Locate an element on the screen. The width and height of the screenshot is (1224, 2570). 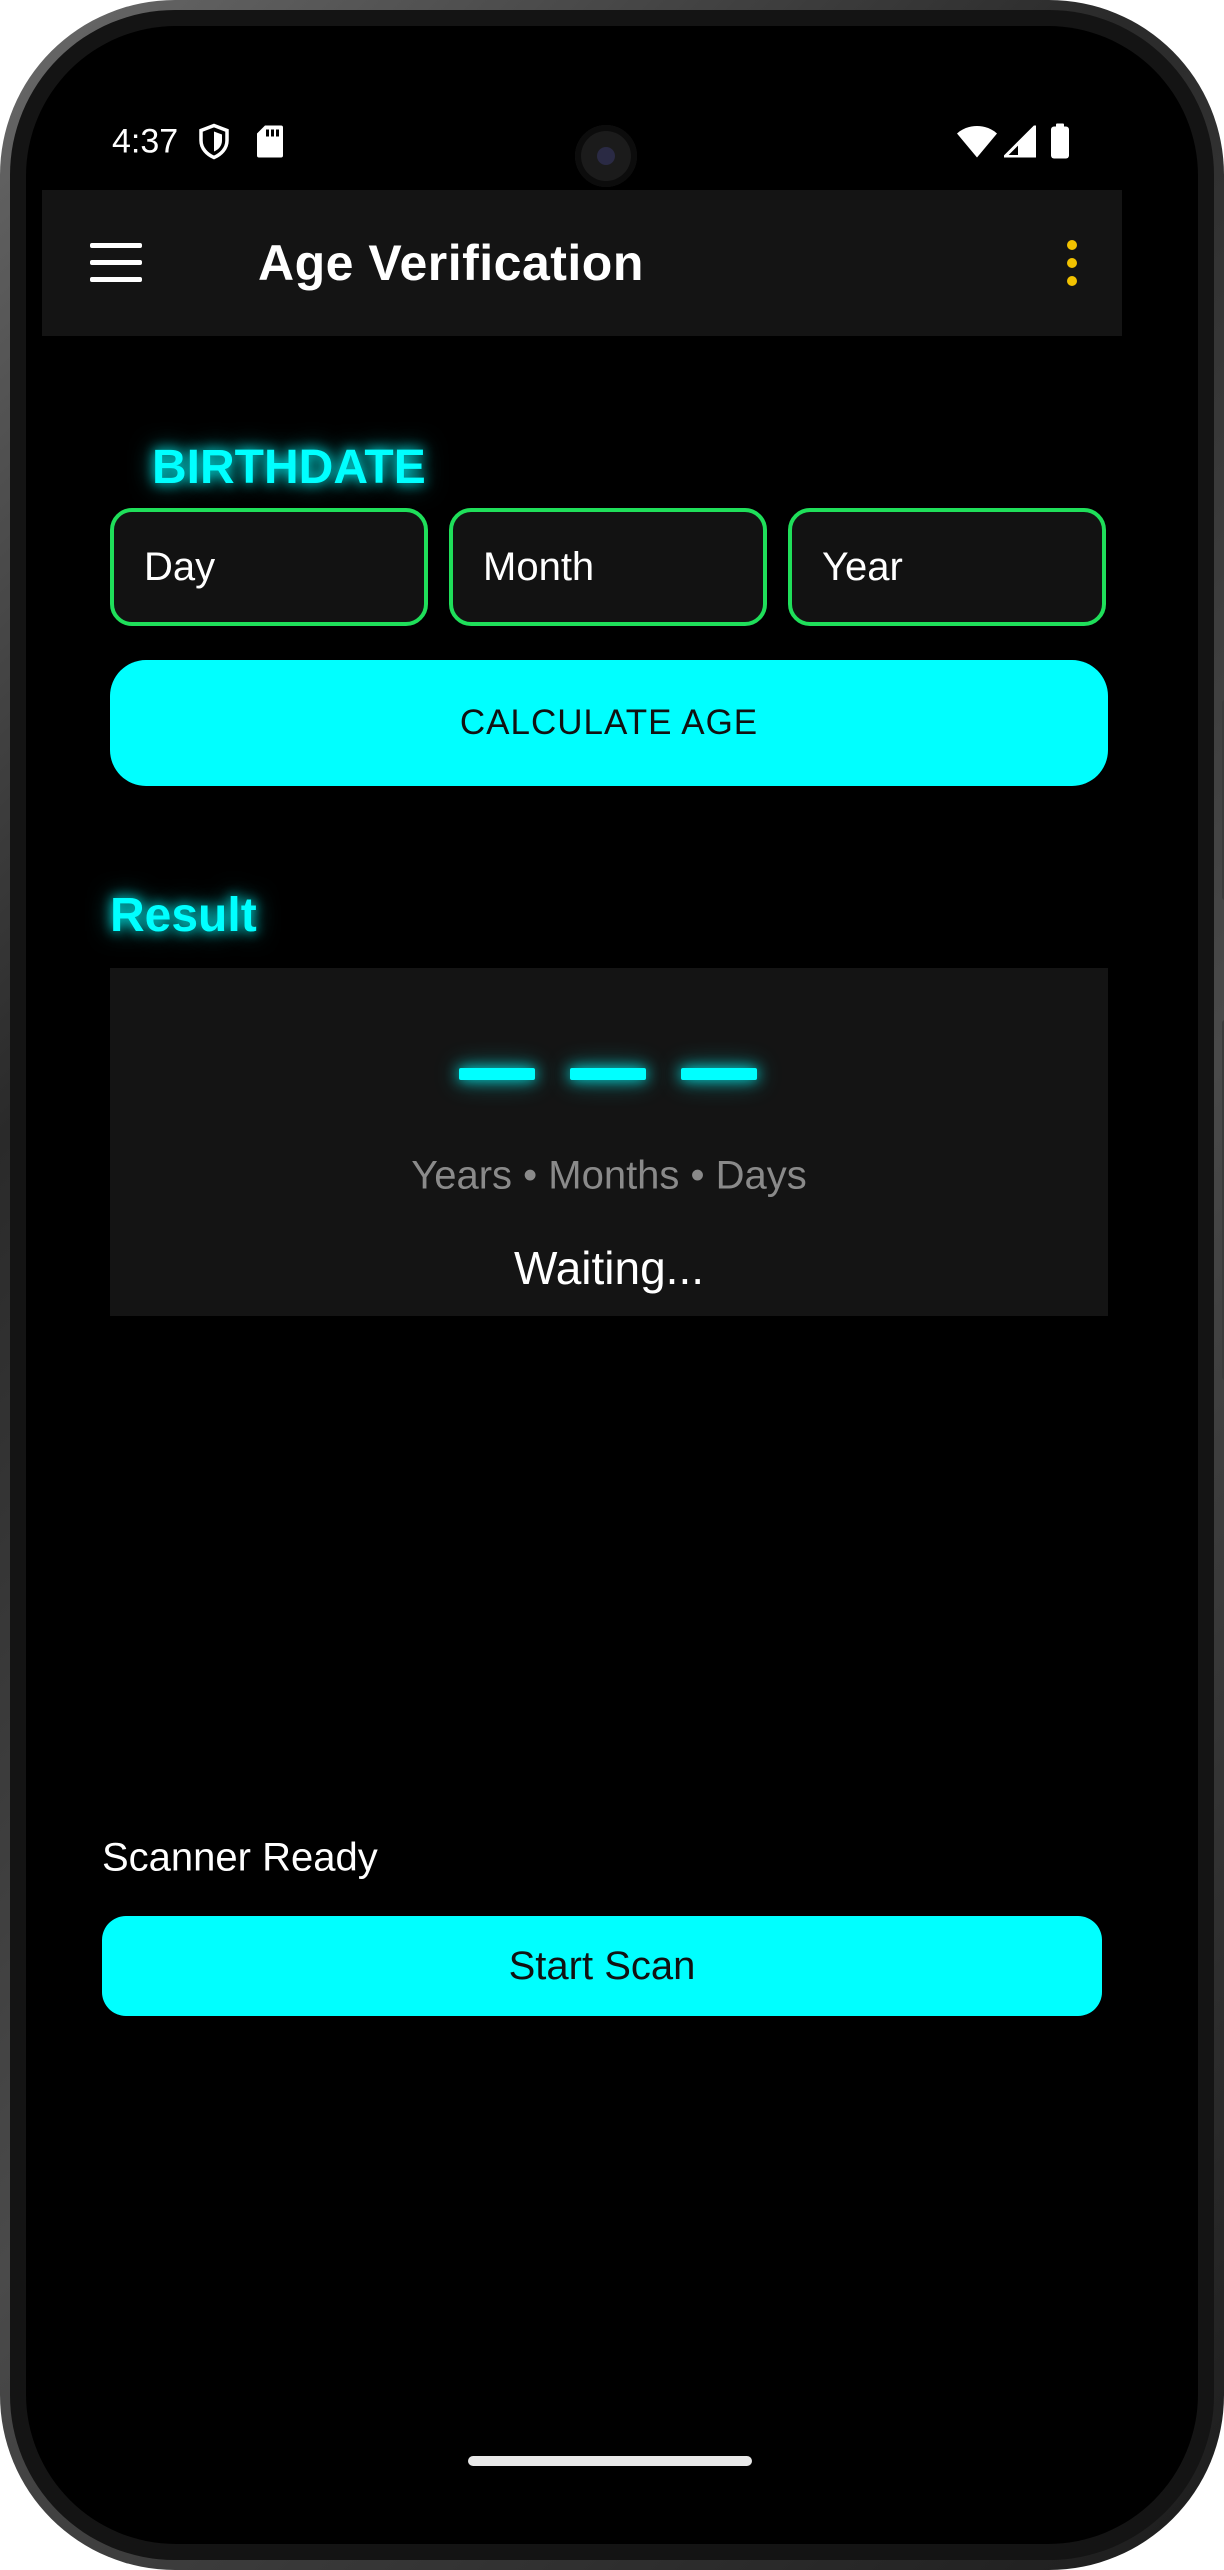
month-field is located at coordinates (608, 567).